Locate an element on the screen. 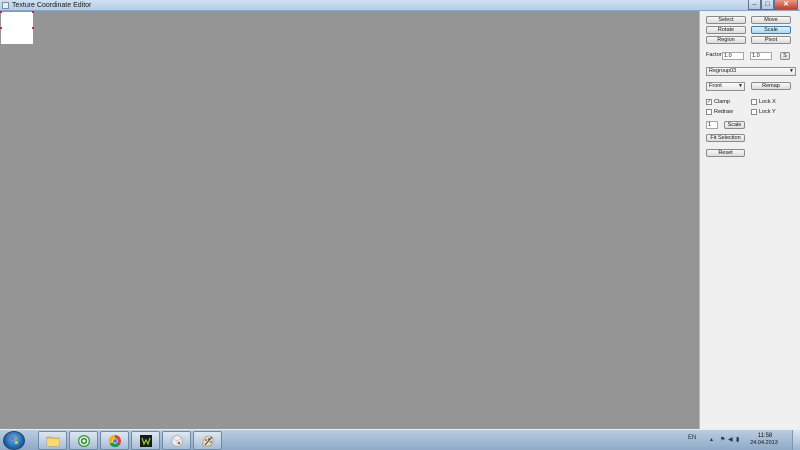 Image resolution: width=800 pixels, height=450 pixels. maximize-button: □ is located at coordinates (767, 5).